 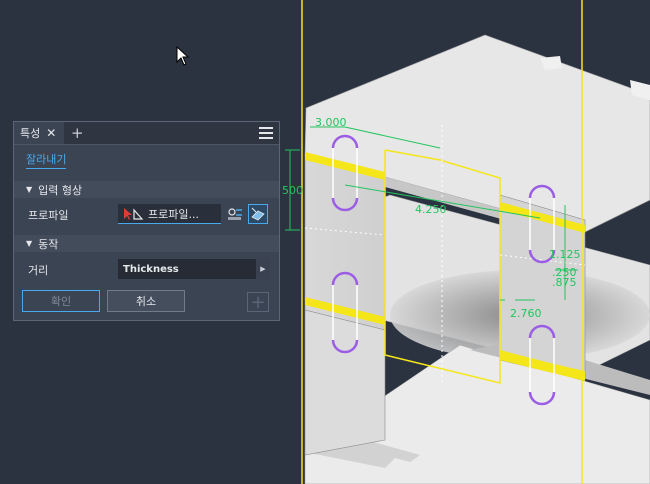 What do you see at coordinates (151, 269) in the screenshot?
I see `distance-value: Thickness` at bounding box center [151, 269].